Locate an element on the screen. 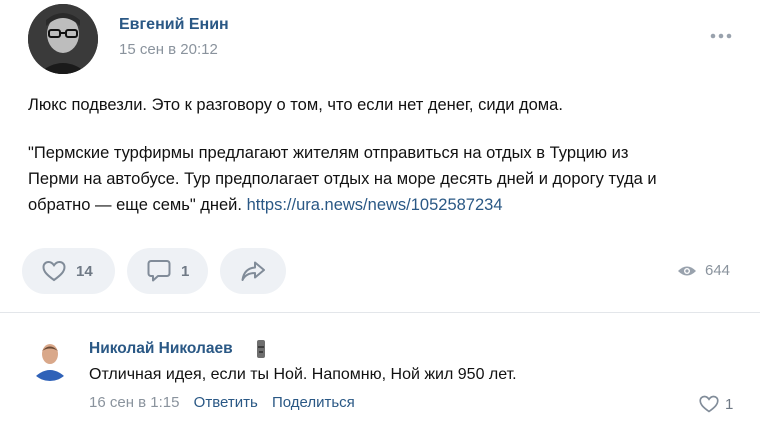  comment-timestamp: 16 сен в 1:15 is located at coordinates (134, 402).